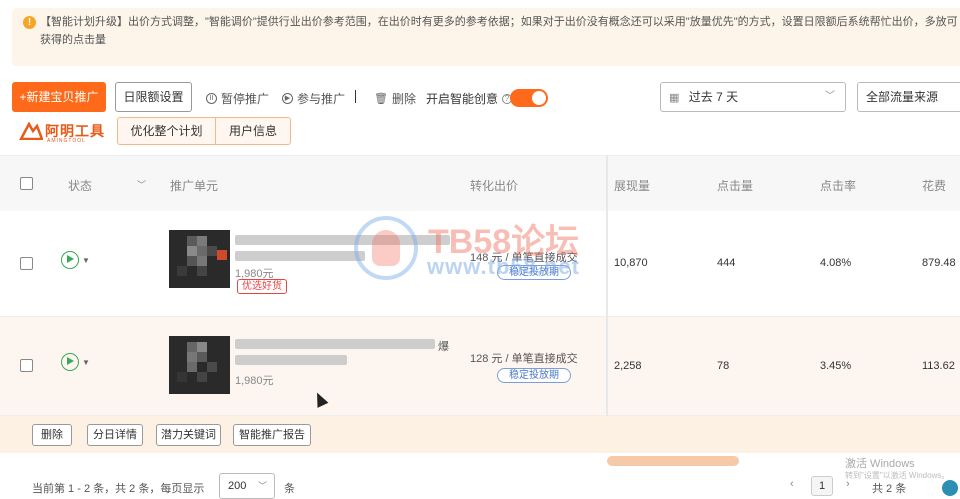 Image resolution: width=960 pixels, height=499 pixels. Describe the element at coordinates (673, 461) in the screenshot. I see `horizontal-scrollbar` at that location.